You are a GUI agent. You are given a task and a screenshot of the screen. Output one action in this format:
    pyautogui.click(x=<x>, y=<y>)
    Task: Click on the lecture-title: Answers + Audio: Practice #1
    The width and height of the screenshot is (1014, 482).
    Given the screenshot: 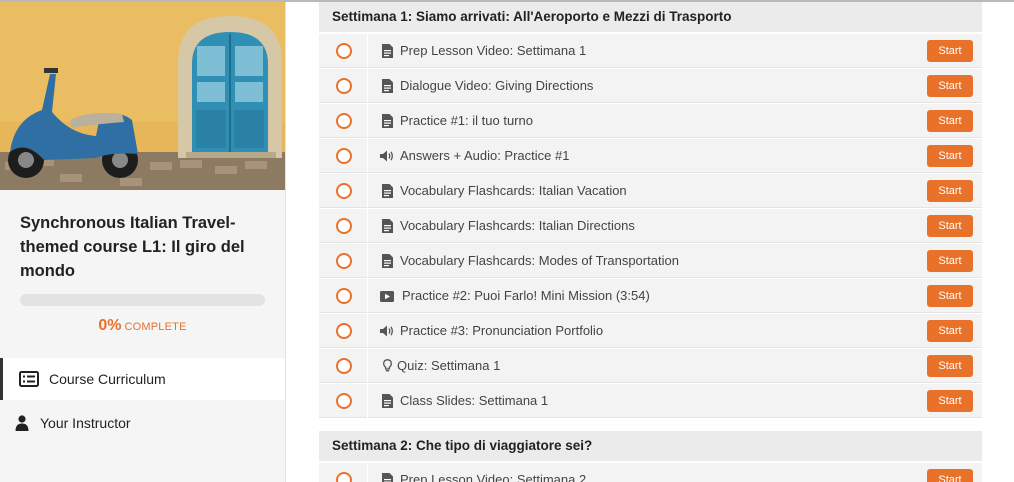 What is the action you would take?
    pyautogui.click(x=485, y=155)
    